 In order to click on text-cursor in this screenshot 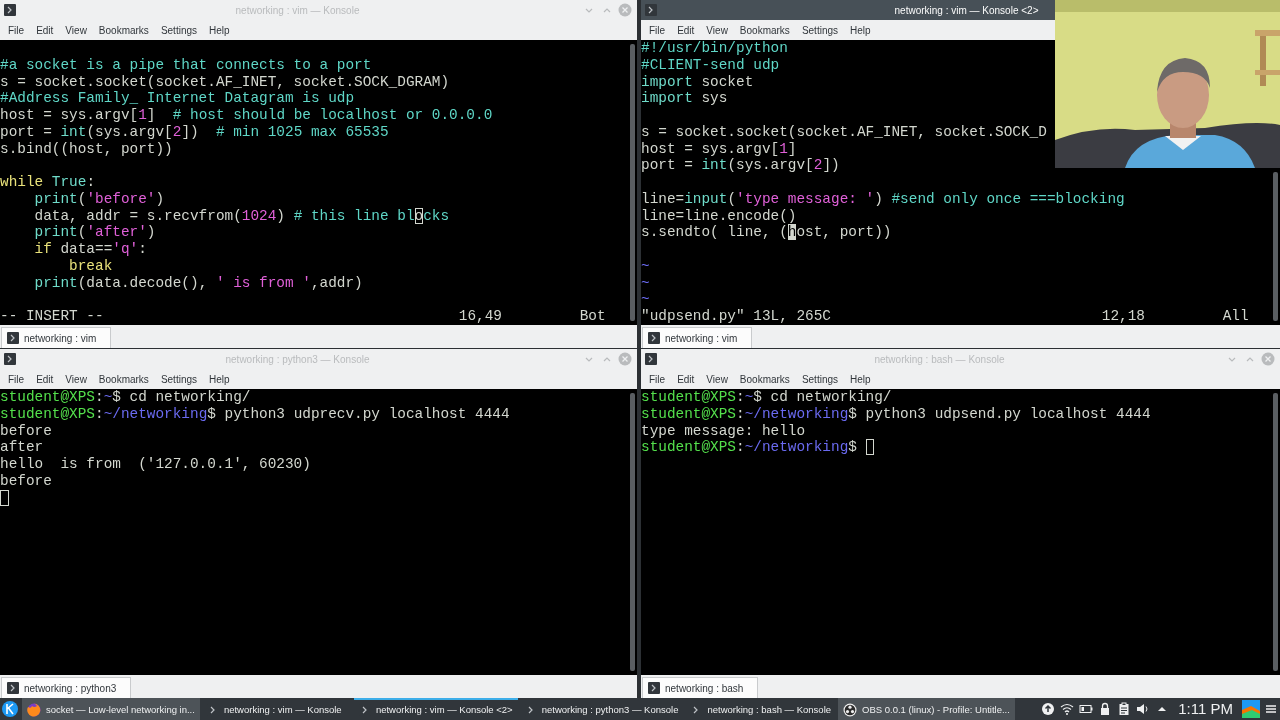, I will do `click(4, 497)`.